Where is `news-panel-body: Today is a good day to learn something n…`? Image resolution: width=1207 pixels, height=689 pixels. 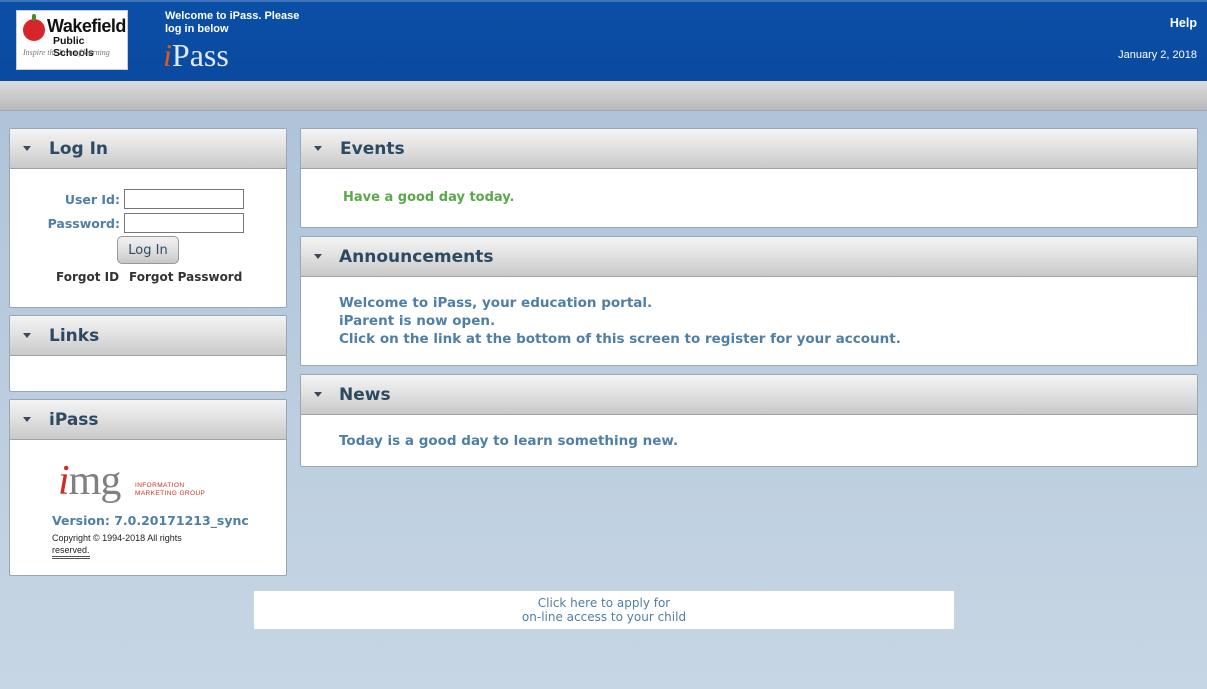 news-panel-body: Today is a good day to learn something n… is located at coordinates (749, 432).